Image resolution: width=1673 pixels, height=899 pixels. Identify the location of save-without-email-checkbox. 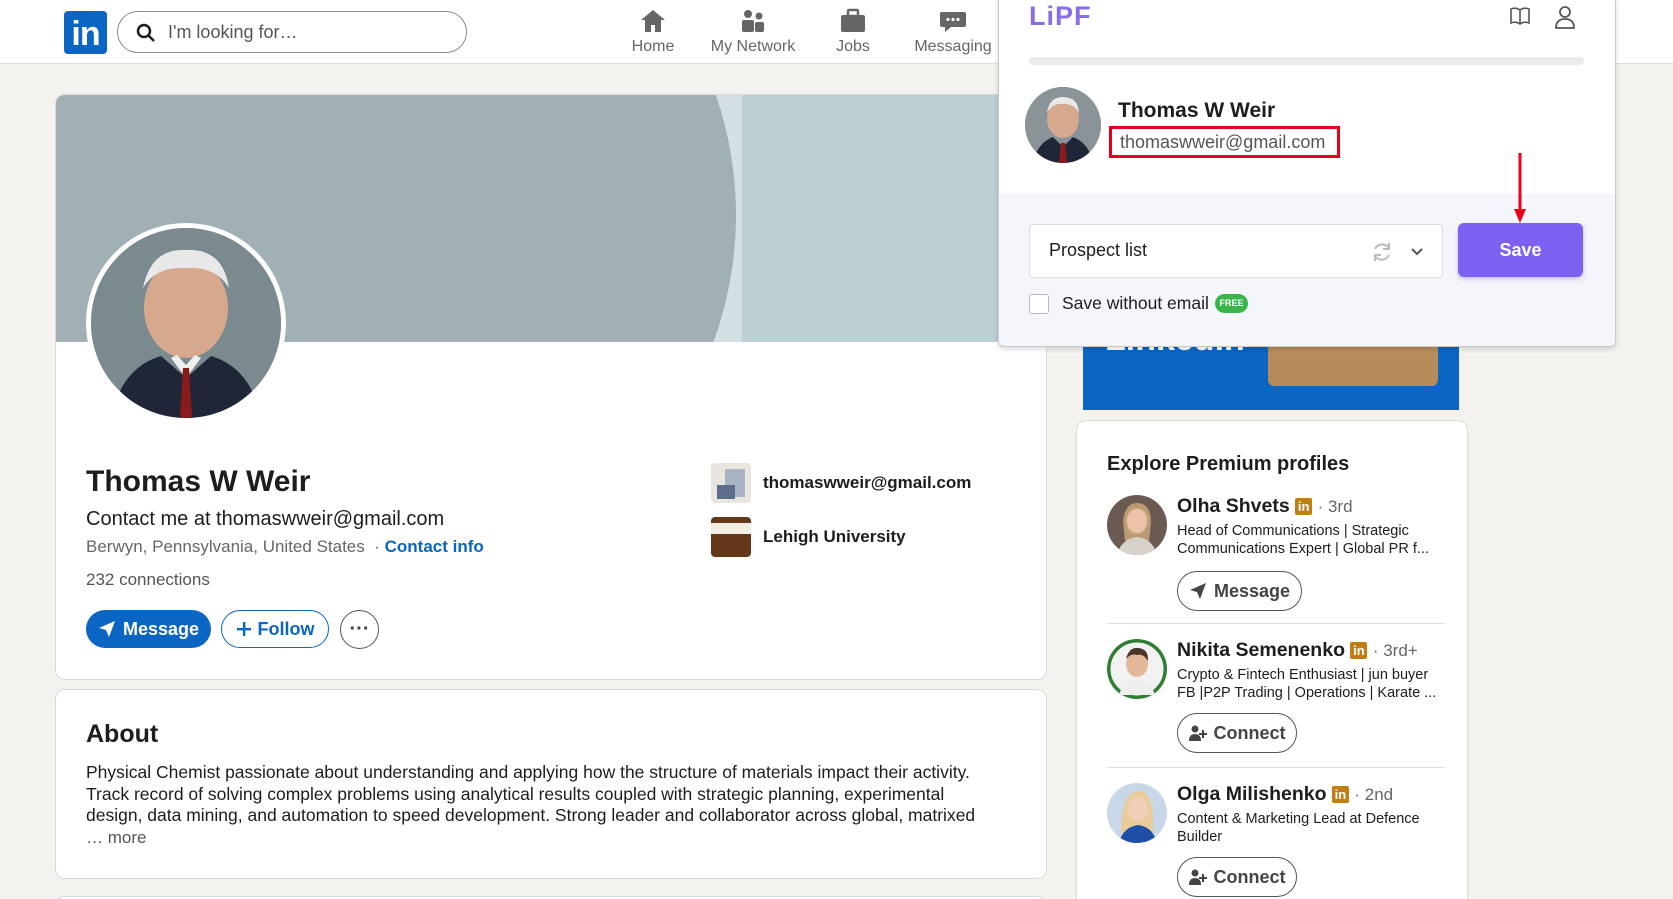
(1039, 304).